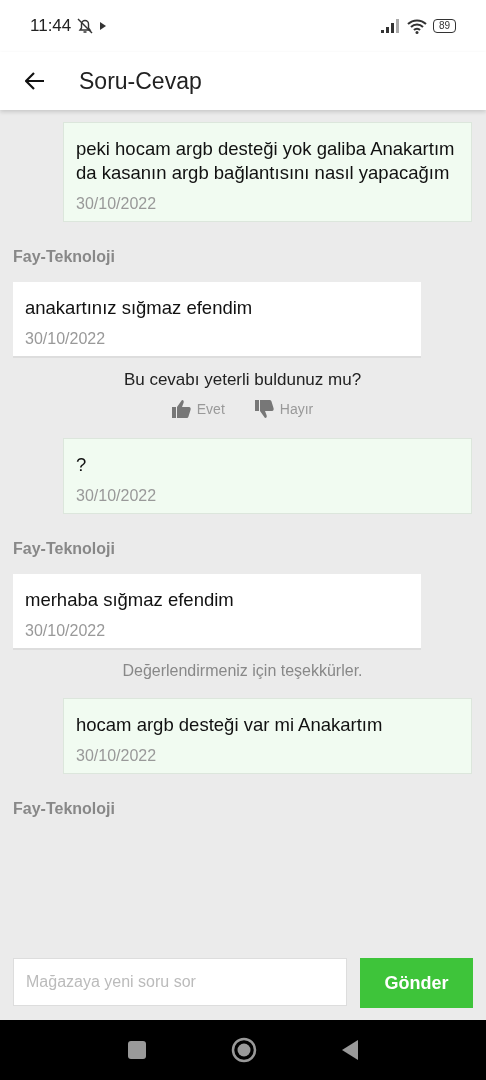  What do you see at coordinates (82, 465) in the screenshot?
I see `message-text: ?` at bounding box center [82, 465].